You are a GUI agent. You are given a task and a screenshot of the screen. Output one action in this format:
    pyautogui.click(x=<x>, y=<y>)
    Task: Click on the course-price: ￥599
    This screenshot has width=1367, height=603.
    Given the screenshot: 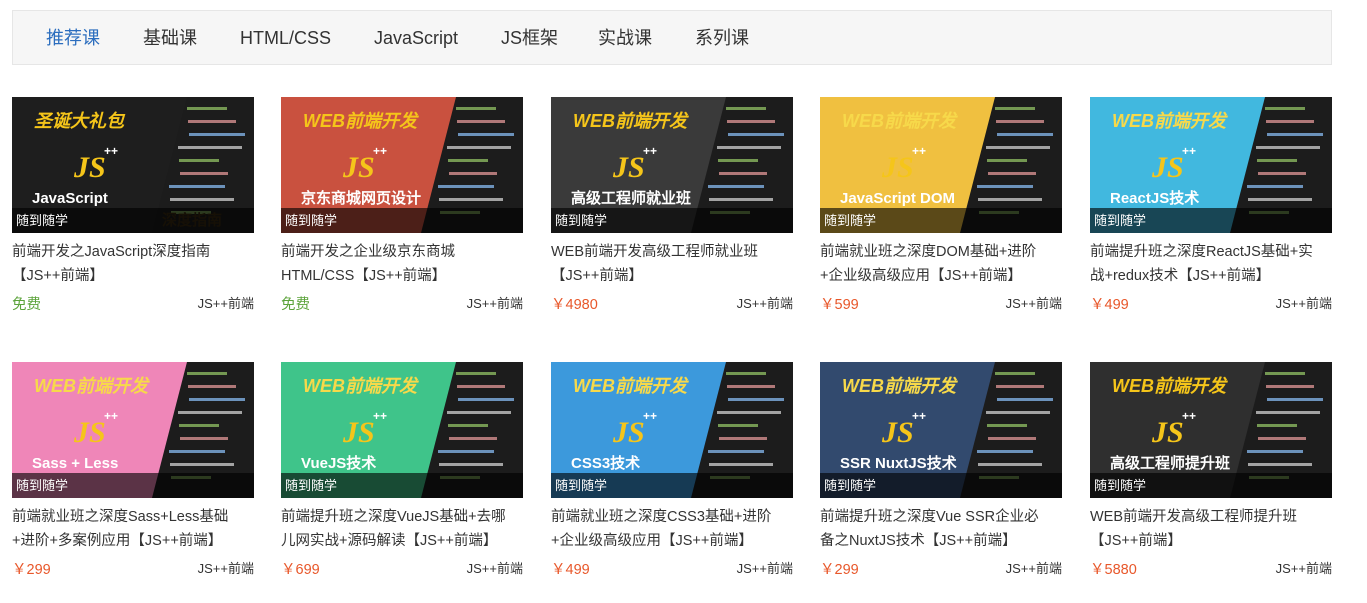 What is the action you would take?
    pyautogui.click(x=839, y=305)
    